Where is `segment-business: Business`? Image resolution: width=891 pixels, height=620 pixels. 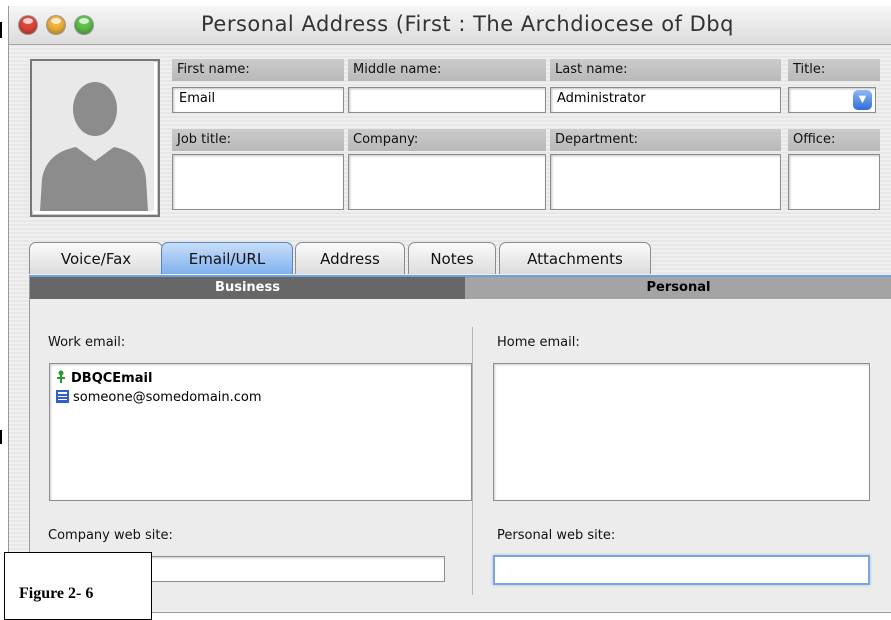 segment-business: Business is located at coordinates (247, 288).